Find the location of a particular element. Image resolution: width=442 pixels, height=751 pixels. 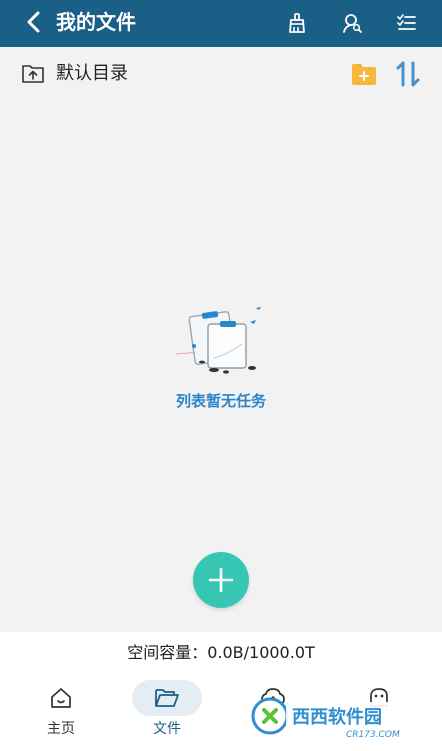

home-icon is located at coordinates (61, 698).